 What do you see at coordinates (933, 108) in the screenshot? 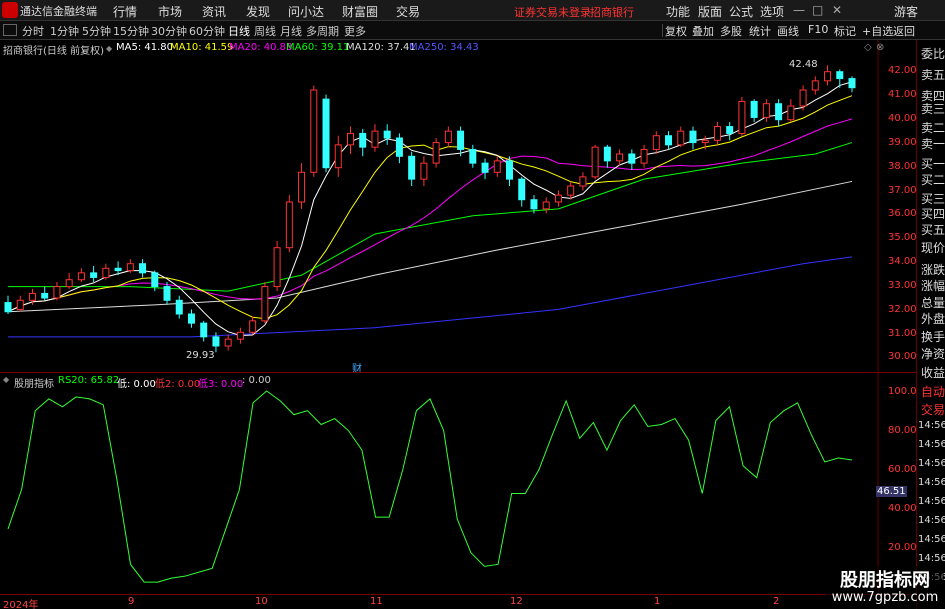
I see `side-panel-item: 卖三` at bounding box center [933, 108].